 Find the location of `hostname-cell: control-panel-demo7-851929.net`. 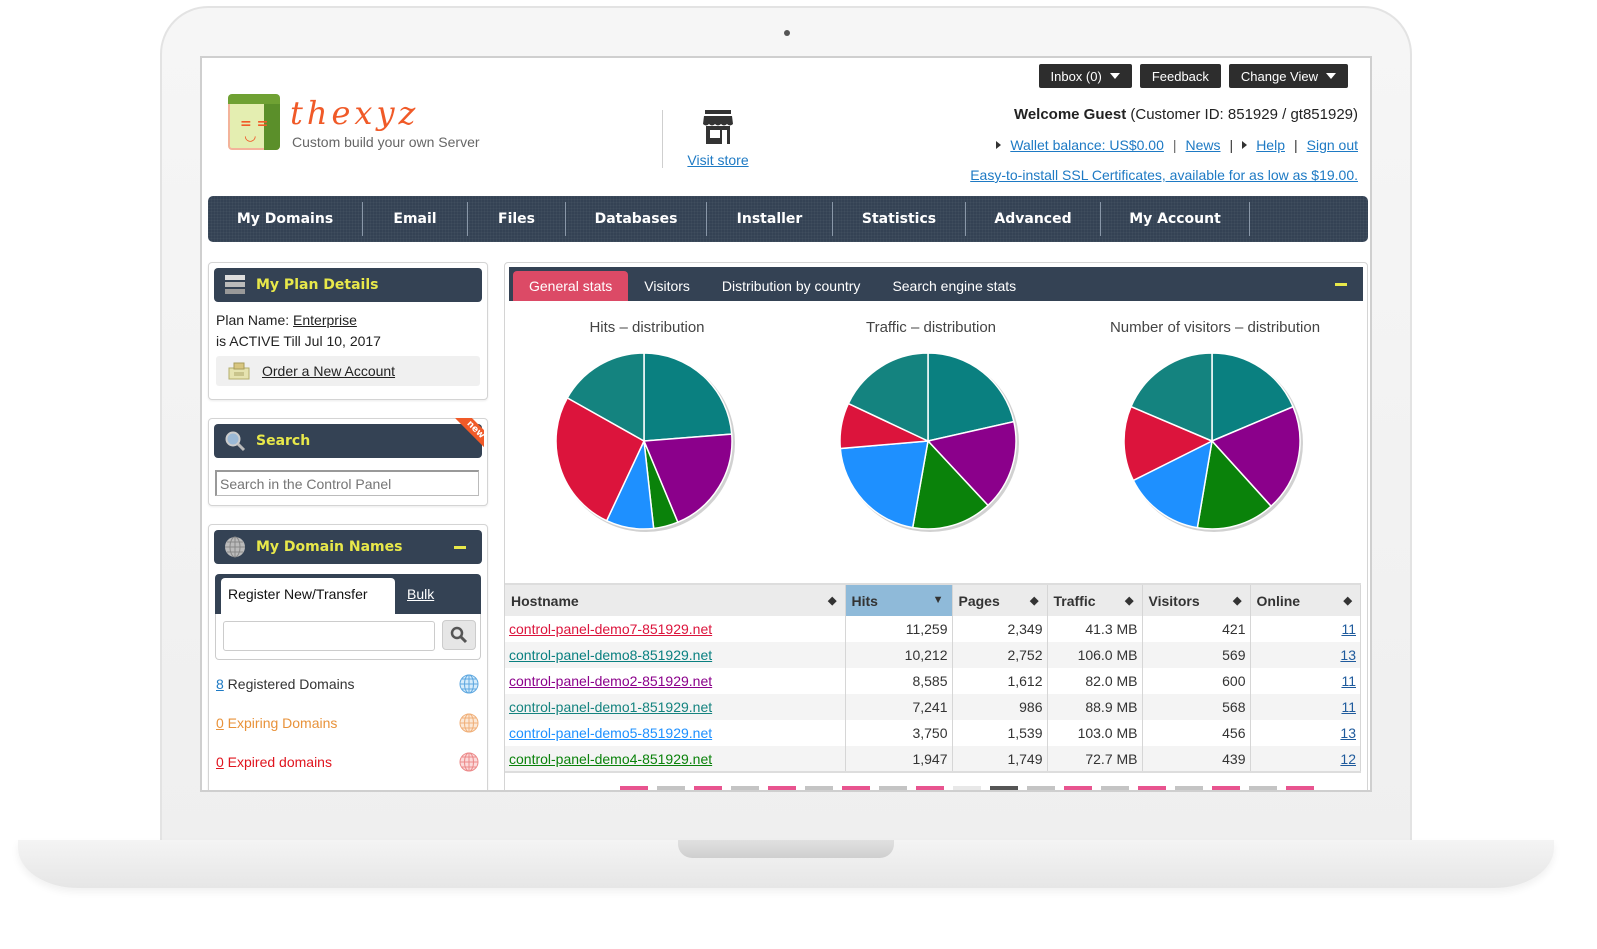

hostname-cell: control-panel-demo7-851929.net is located at coordinates (675, 629).